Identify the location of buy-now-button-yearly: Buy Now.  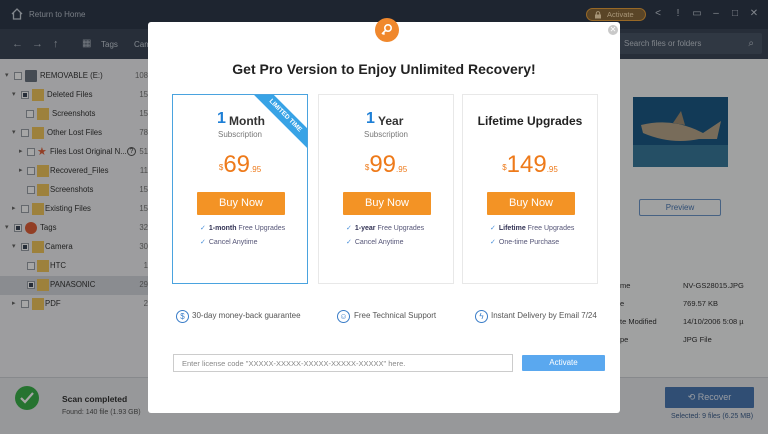
(387, 203).